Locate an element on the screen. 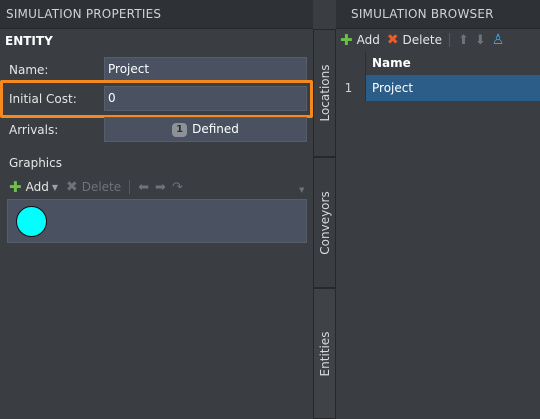 The image size is (540, 419). redo-icon: ↷ is located at coordinates (177, 187).